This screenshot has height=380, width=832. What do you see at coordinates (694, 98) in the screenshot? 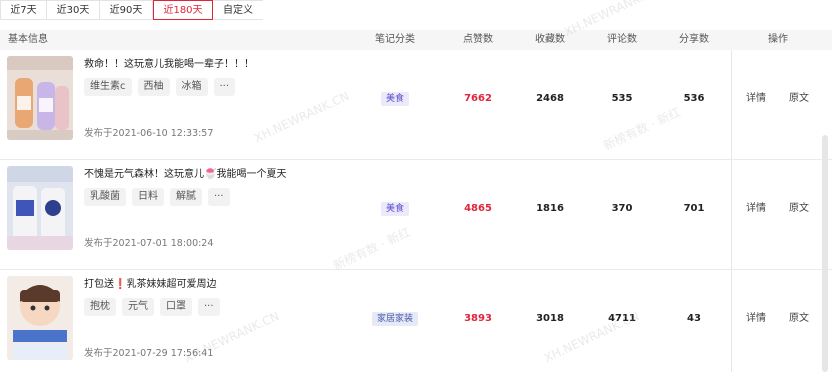
I see `shares-count: 536` at bounding box center [694, 98].